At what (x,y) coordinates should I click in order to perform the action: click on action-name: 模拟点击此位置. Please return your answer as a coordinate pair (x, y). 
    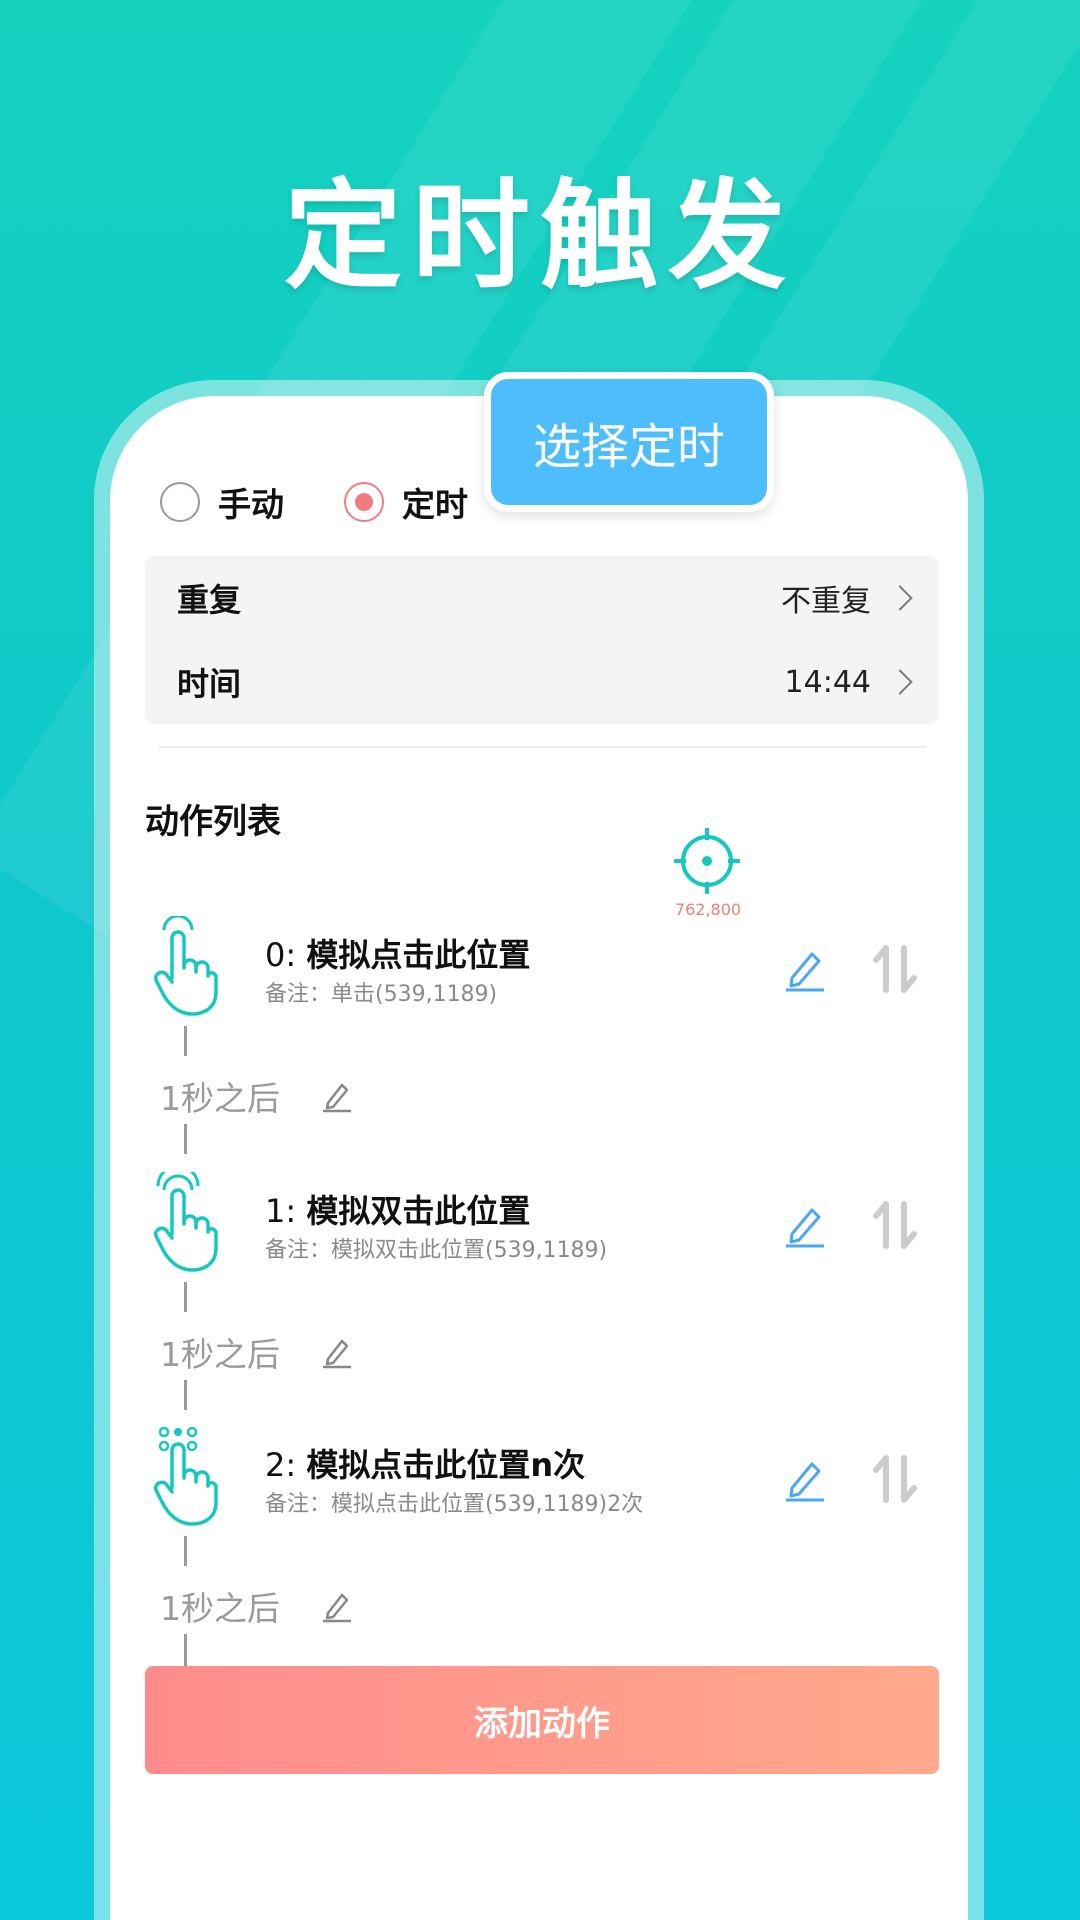
    Looking at the image, I should click on (418, 955).